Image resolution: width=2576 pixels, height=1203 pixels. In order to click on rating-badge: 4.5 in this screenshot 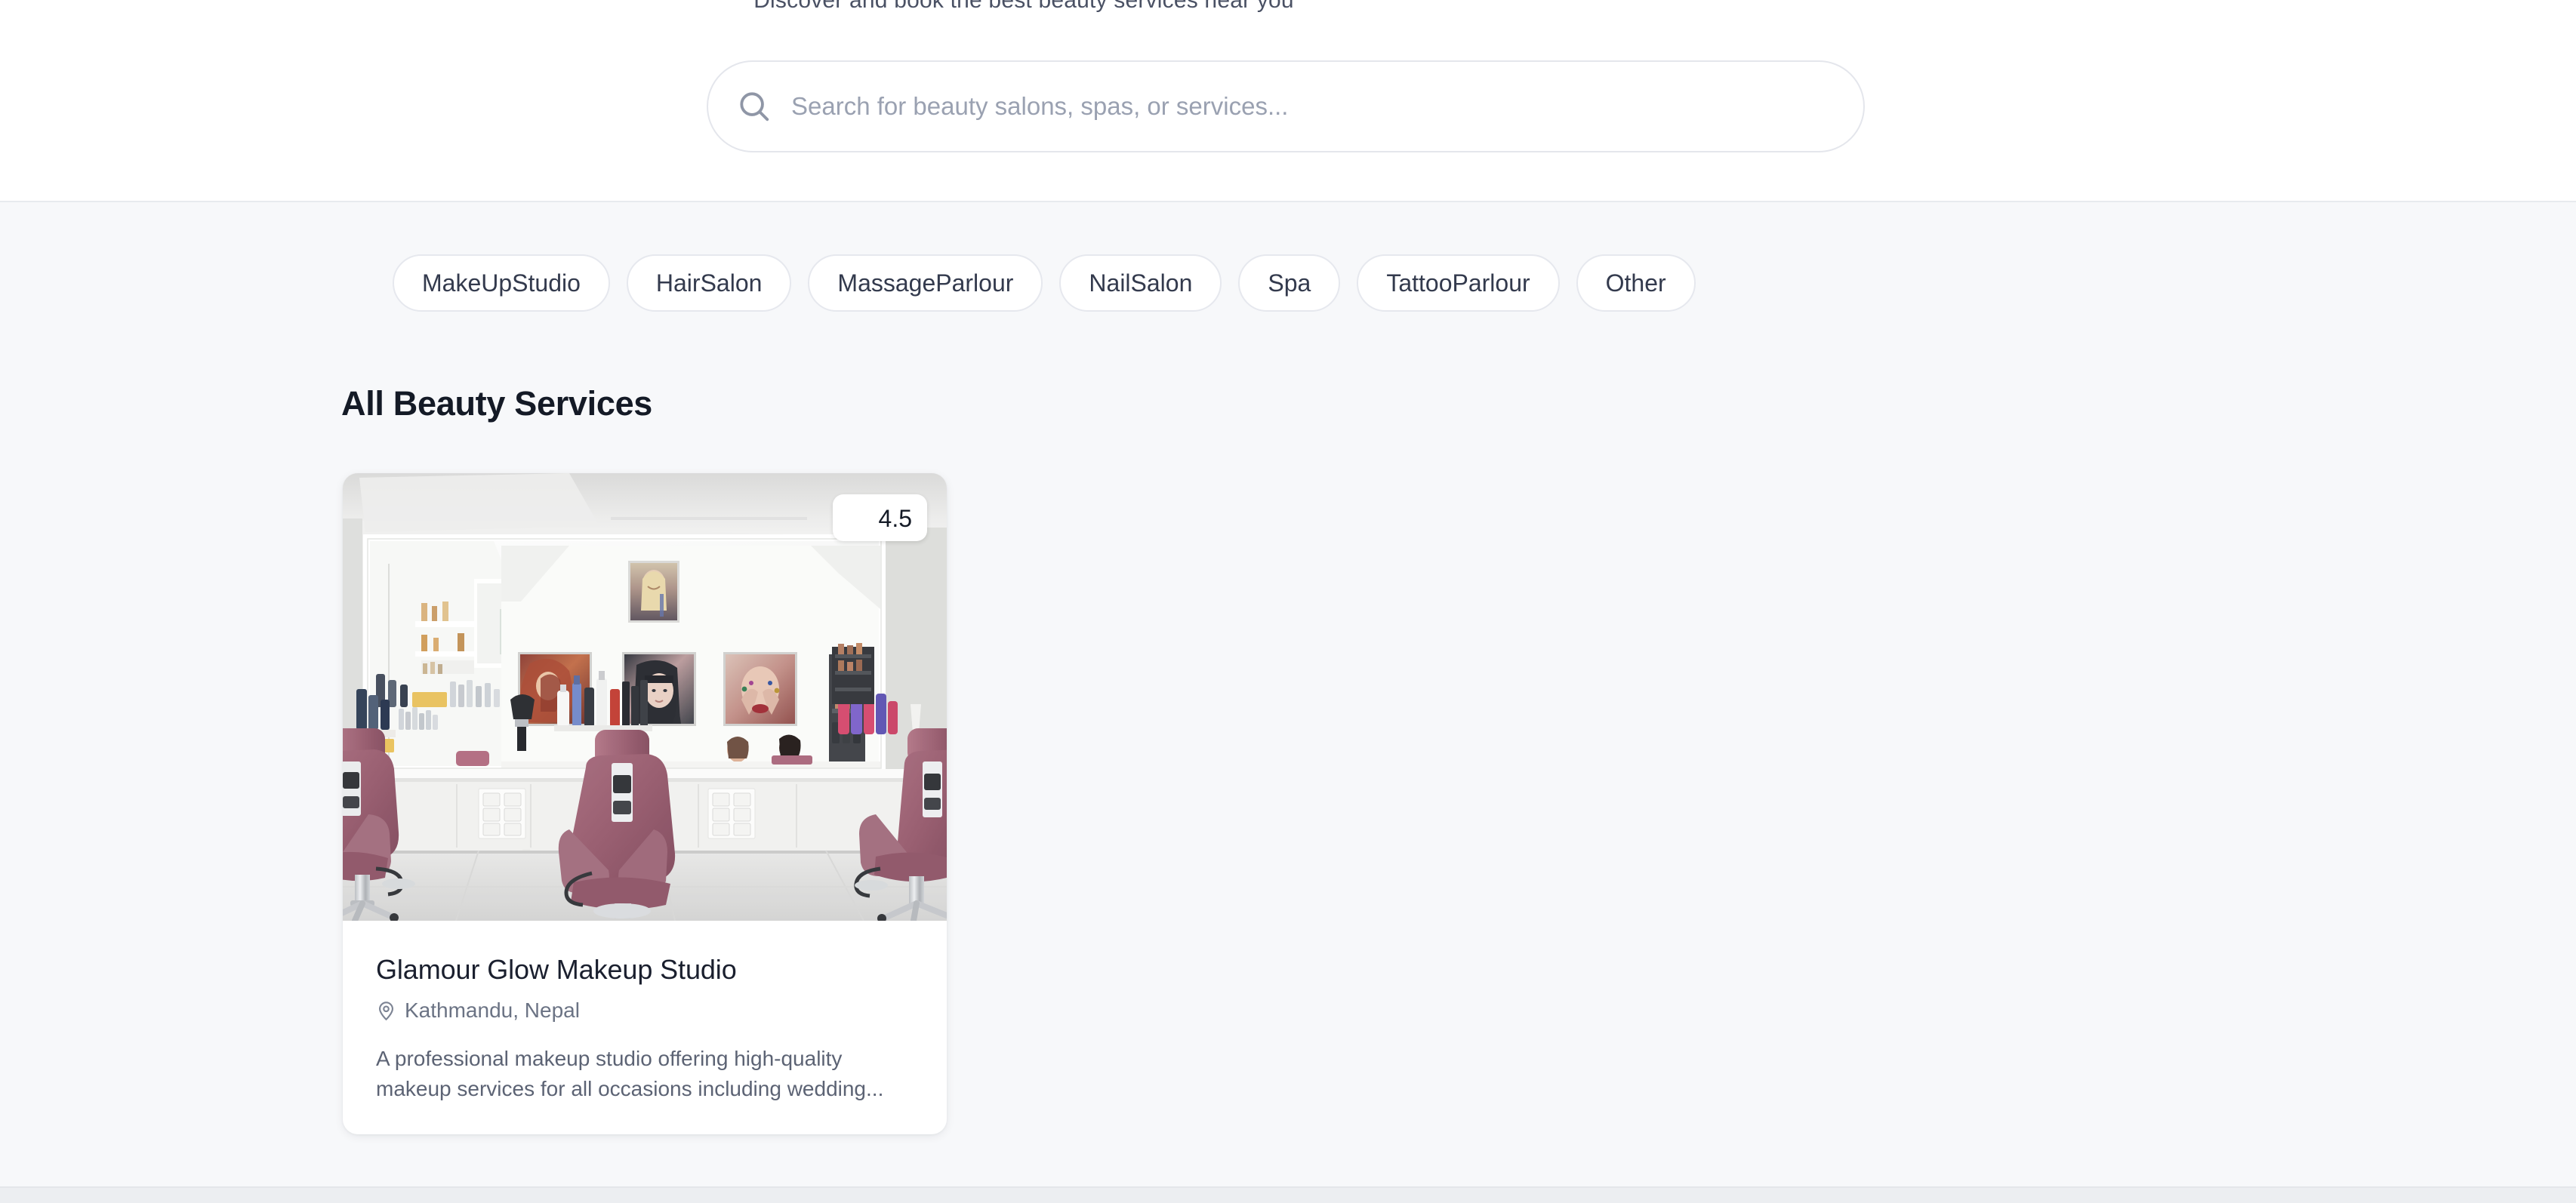, I will do `click(879, 517)`.